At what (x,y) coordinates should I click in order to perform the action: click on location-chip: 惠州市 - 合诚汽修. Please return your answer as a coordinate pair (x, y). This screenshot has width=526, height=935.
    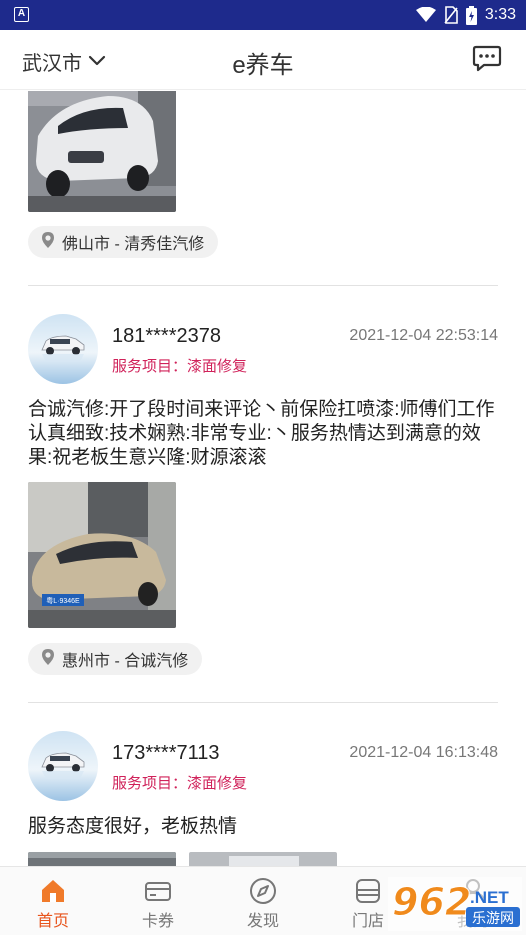
    Looking at the image, I should click on (115, 659).